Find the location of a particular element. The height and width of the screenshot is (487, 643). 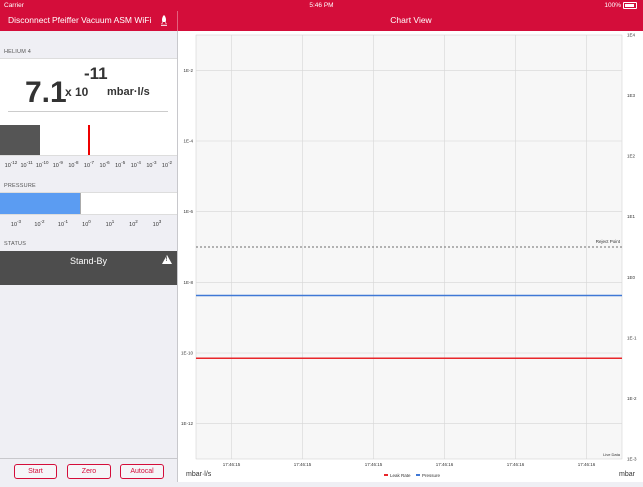

leak-reject-marker is located at coordinates (89, 140).